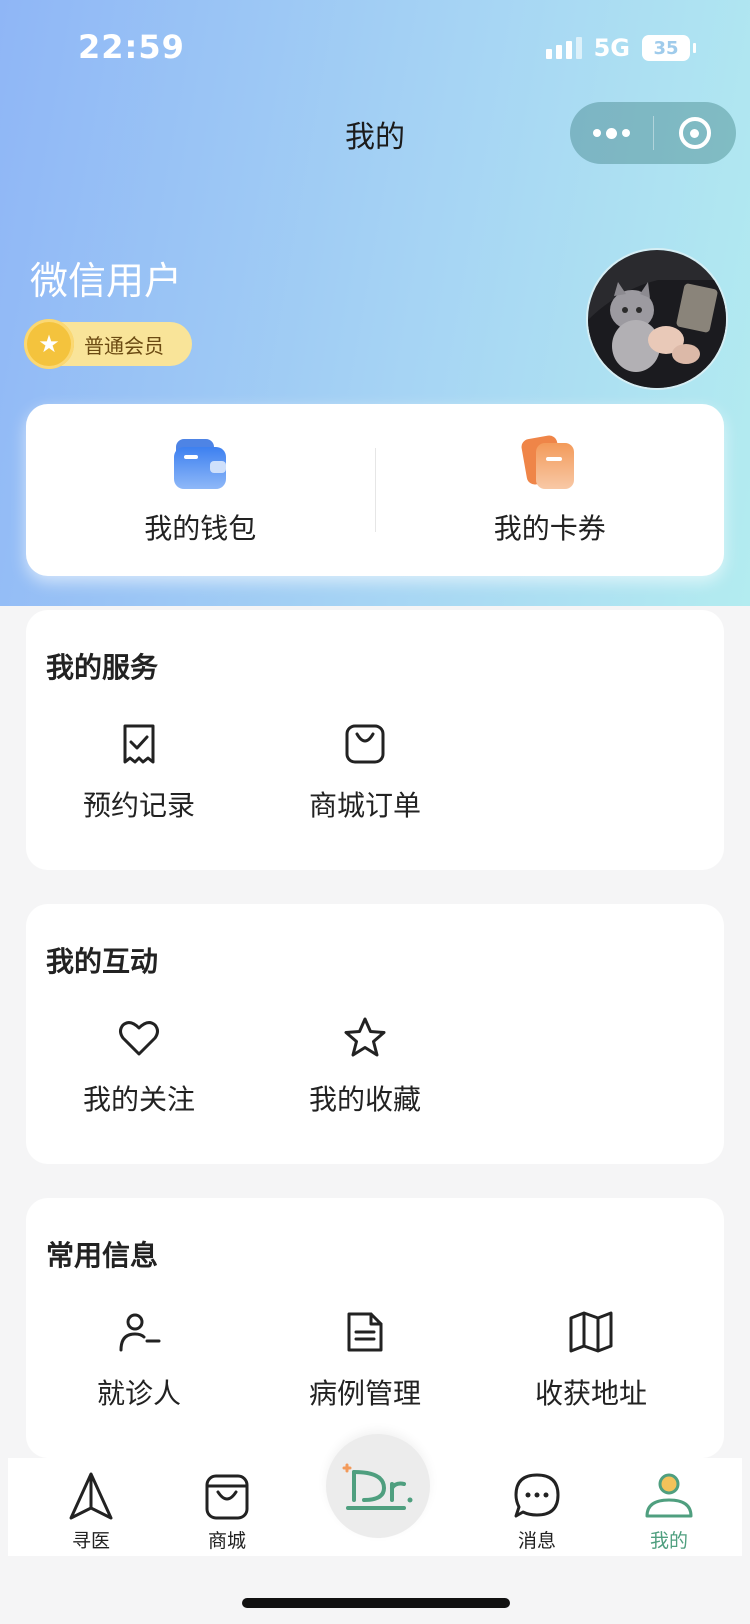  I want to click on tab-messages: 消息, so click(537, 1511).